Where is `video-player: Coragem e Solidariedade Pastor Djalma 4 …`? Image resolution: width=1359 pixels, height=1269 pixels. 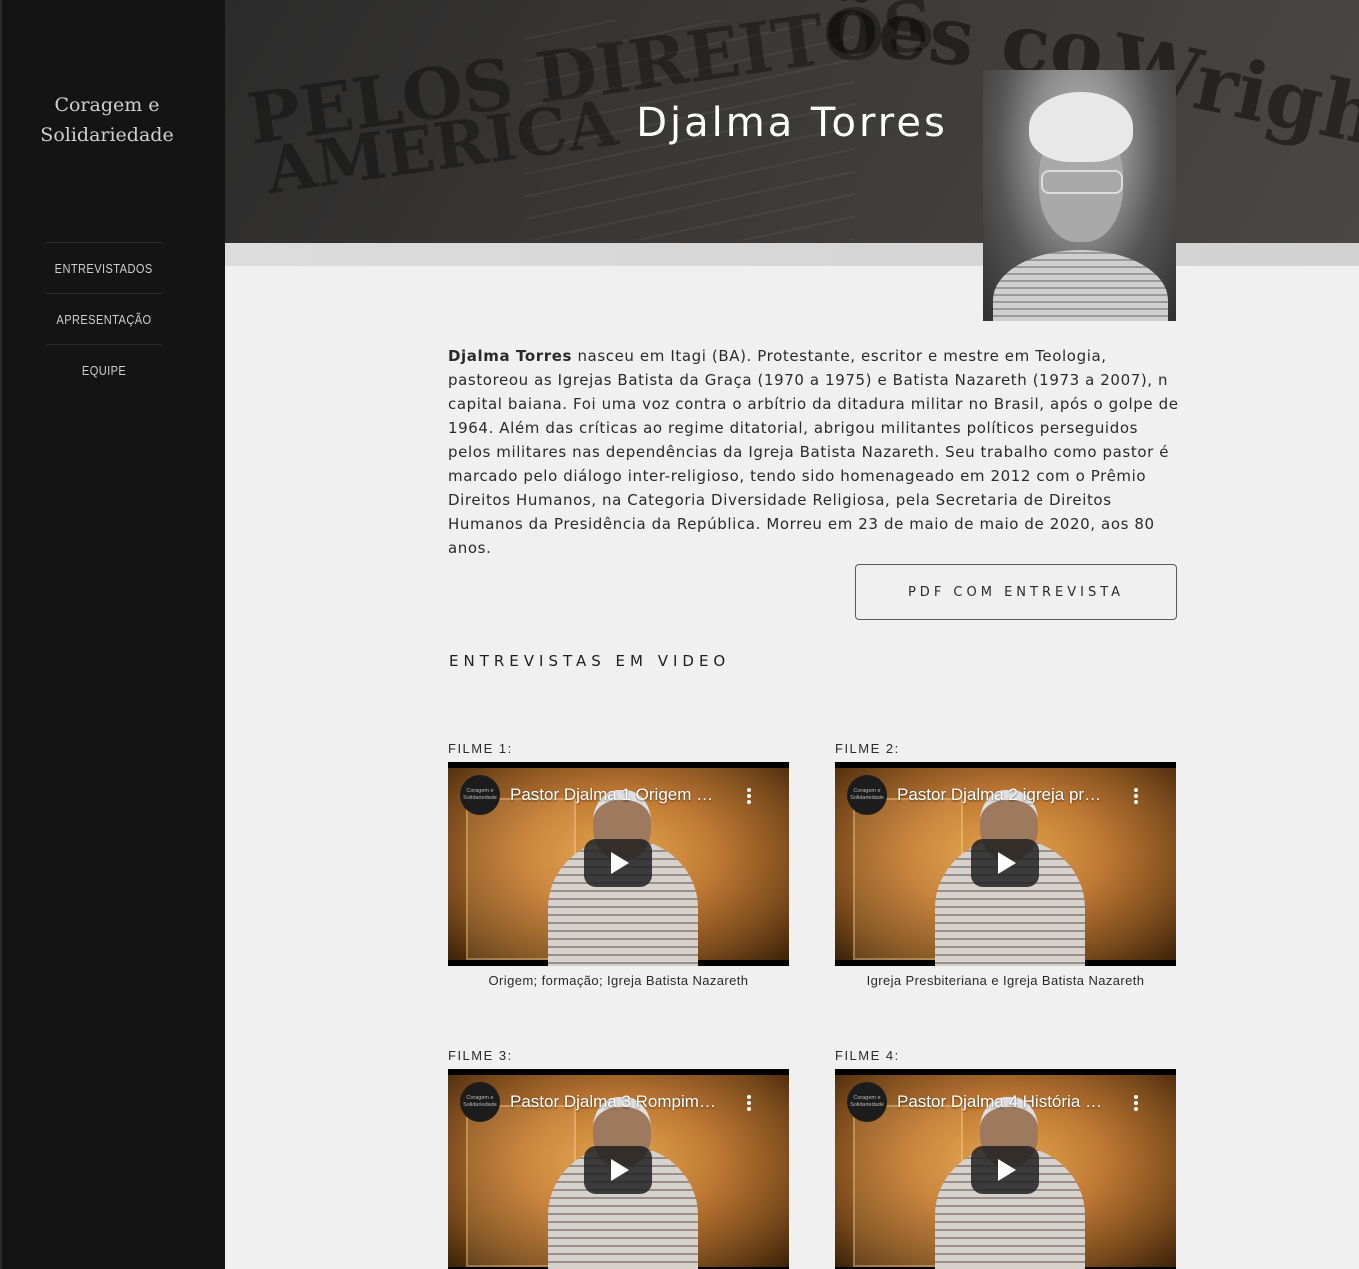
video-player: Coragem e Solidariedade Pastor Djalma 4 … is located at coordinates (1005, 1169).